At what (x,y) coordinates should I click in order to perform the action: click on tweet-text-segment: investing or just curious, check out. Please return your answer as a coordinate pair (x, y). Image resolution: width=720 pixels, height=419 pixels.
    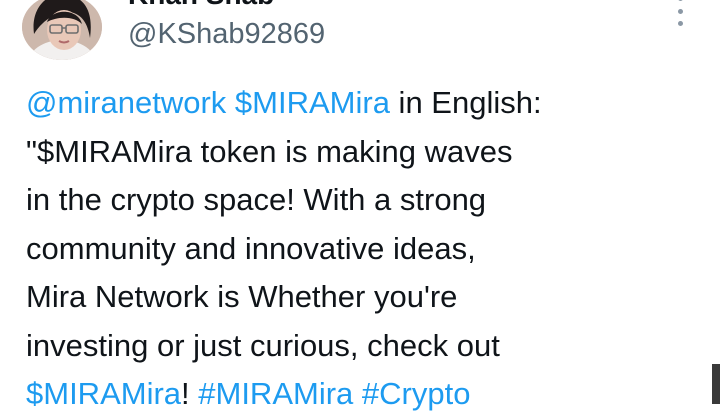
    Looking at the image, I should click on (263, 345).